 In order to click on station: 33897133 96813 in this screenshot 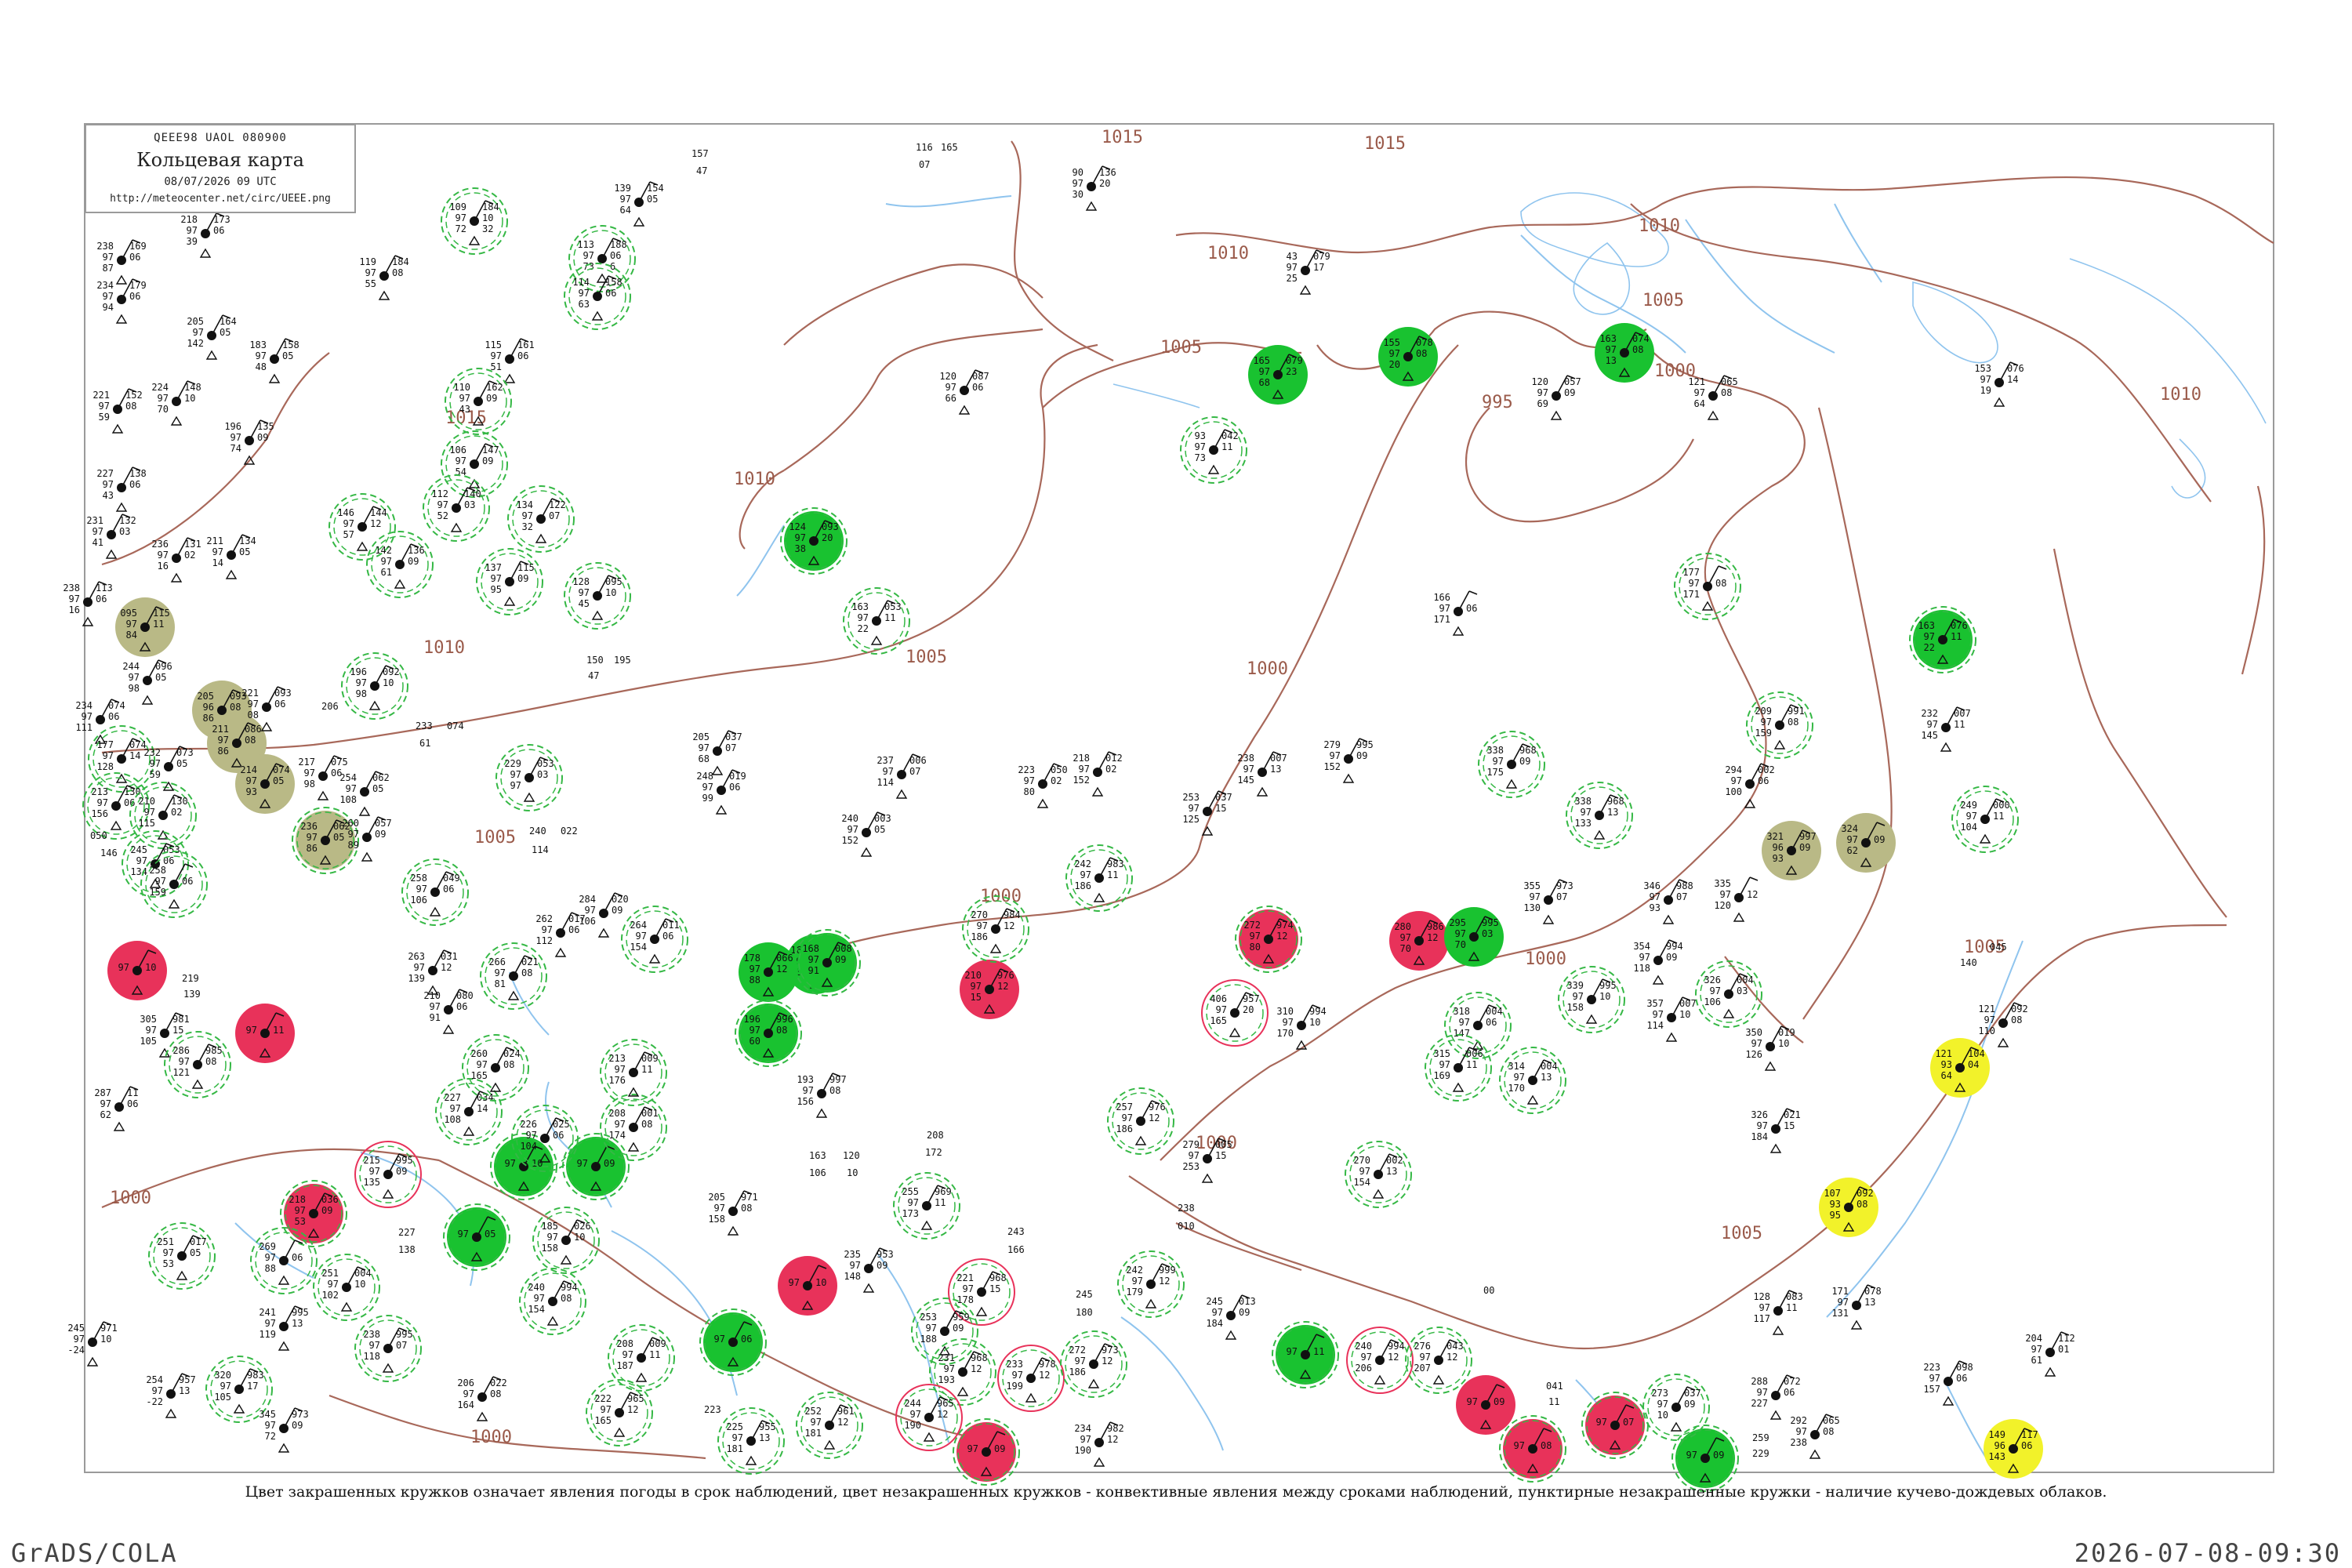, I will do `click(1599, 815)`.